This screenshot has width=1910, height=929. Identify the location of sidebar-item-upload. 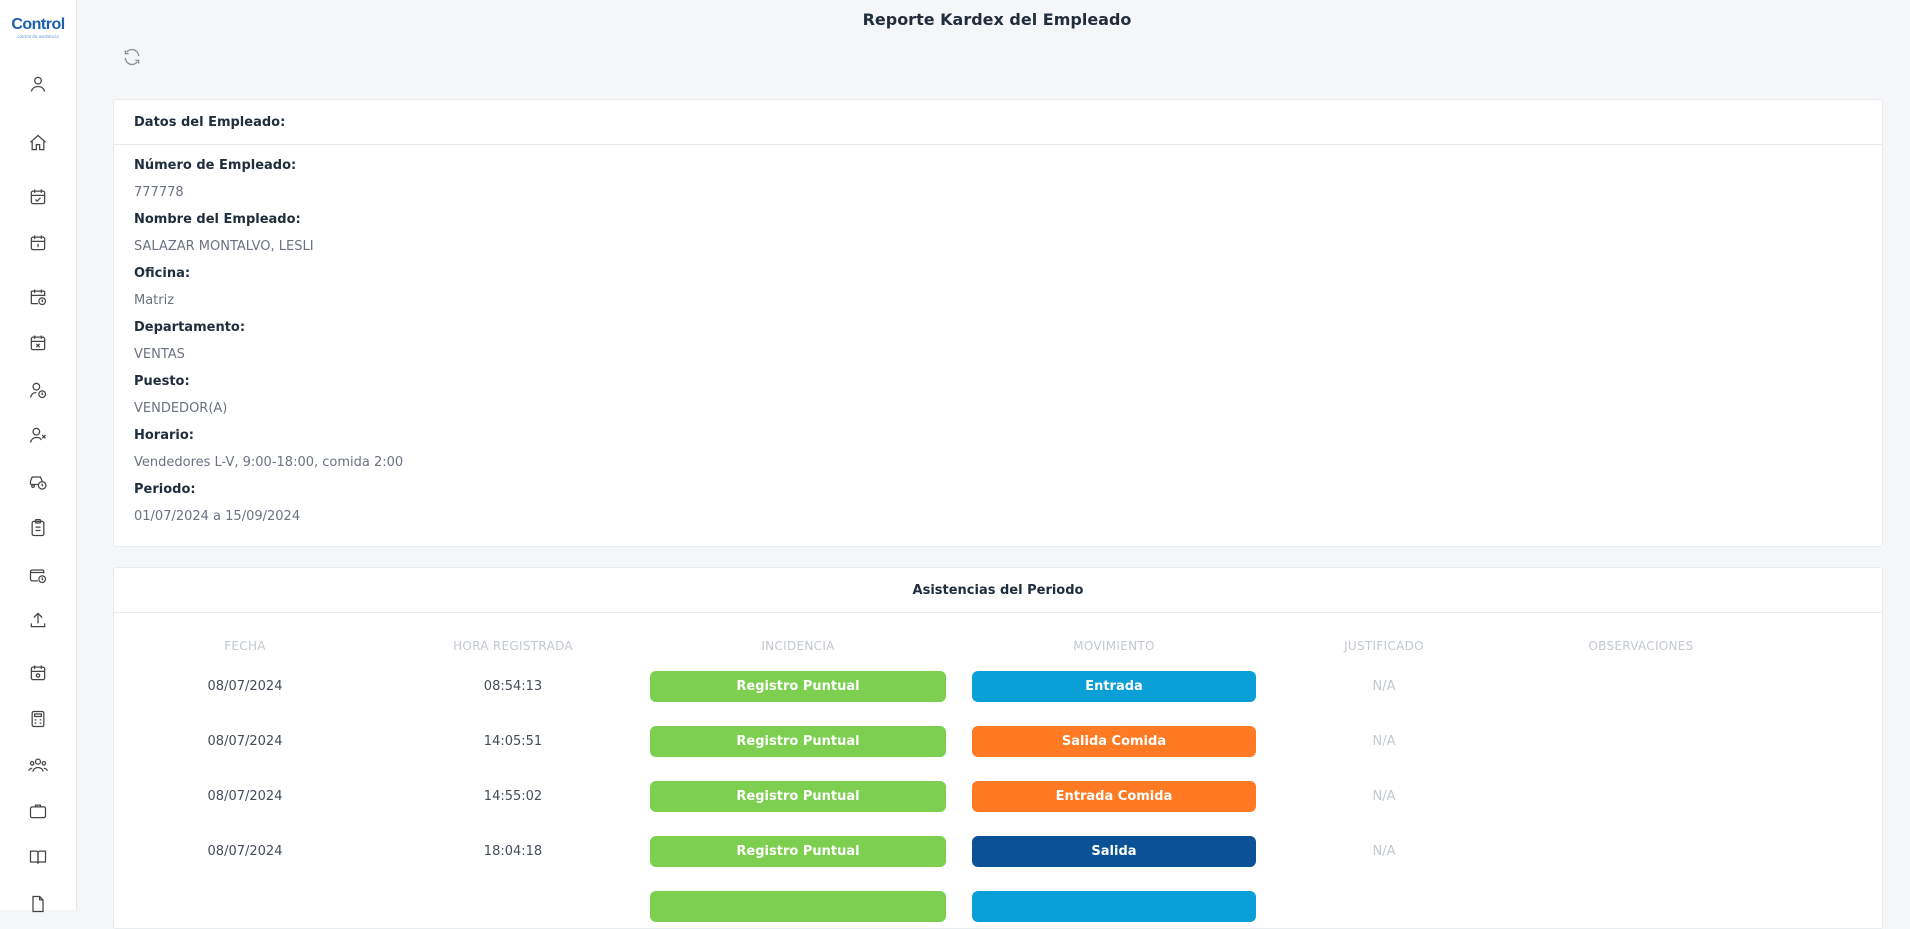
(38, 620).